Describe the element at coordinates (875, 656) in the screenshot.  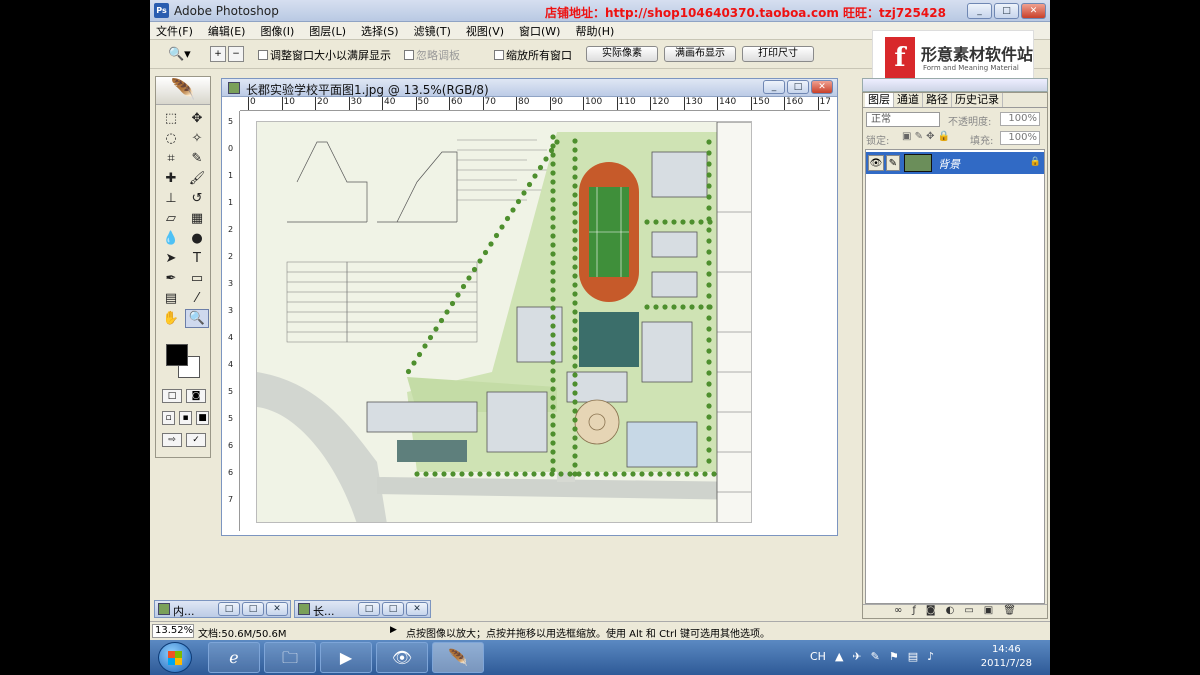
I see `tray-tool-icon: ✎` at that location.